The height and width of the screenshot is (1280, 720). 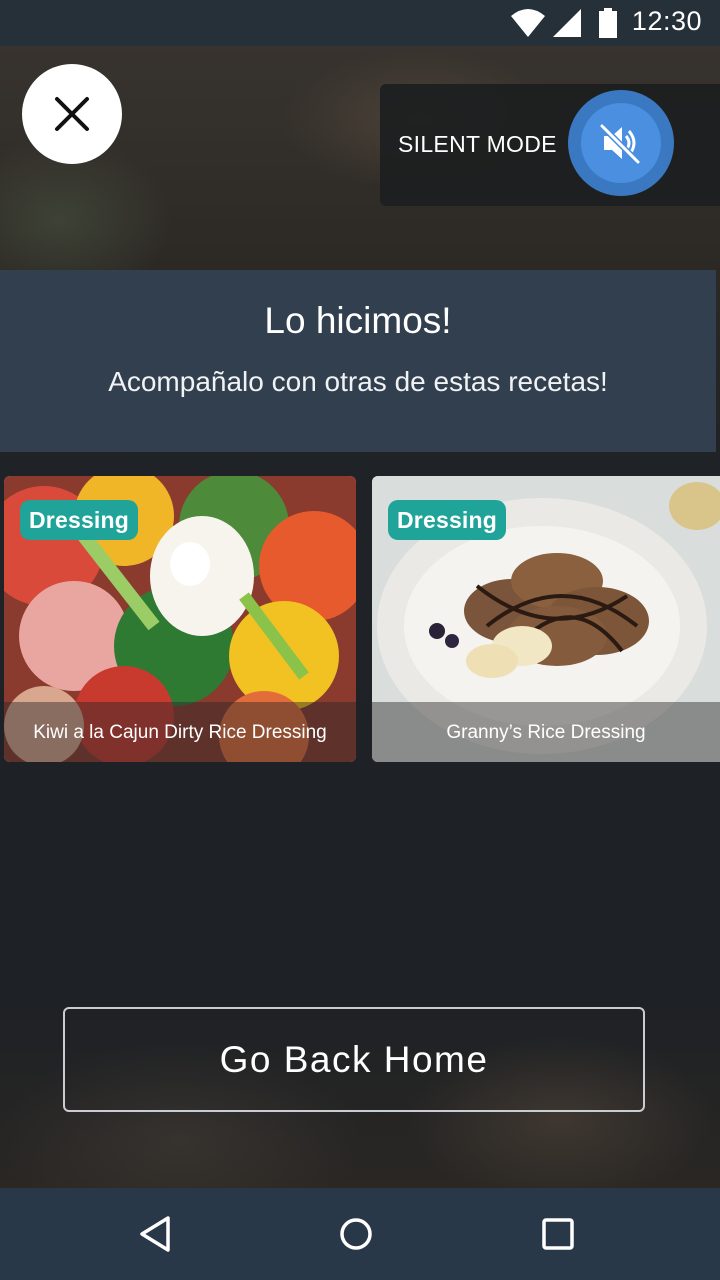 What do you see at coordinates (567, 23) in the screenshot?
I see `signal-icon` at bounding box center [567, 23].